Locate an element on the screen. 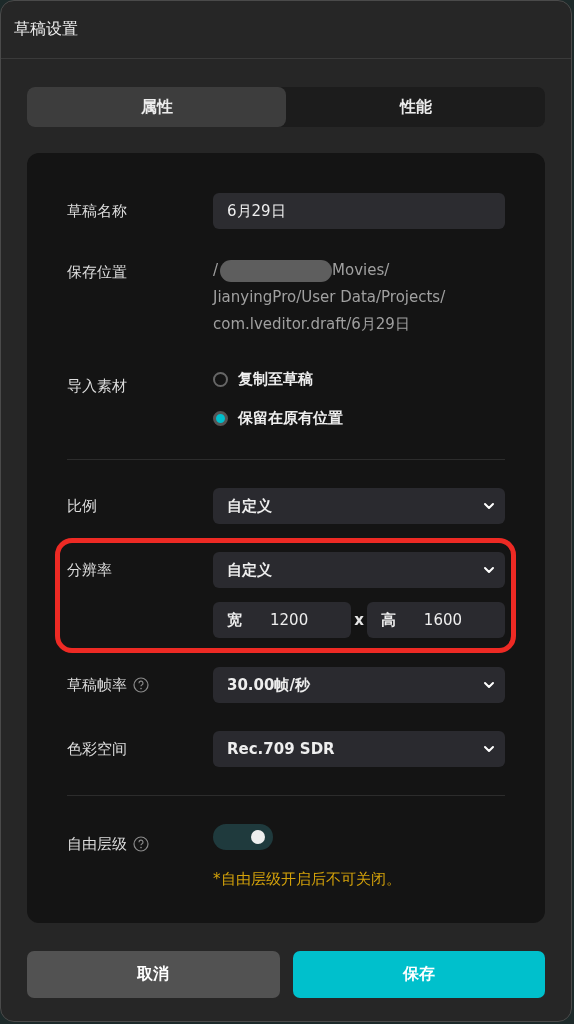 The height and width of the screenshot is (1024, 574). field-label: 色彩空间 is located at coordinates (97, 749).